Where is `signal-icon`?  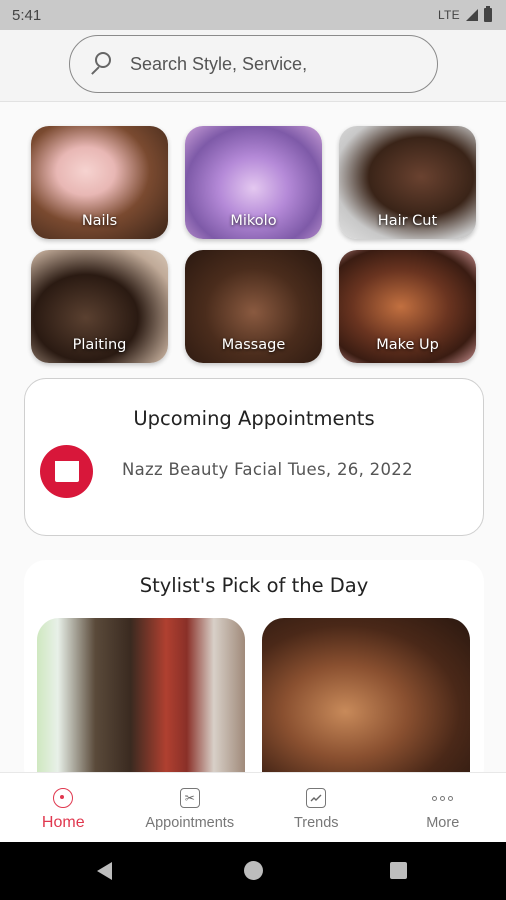
signal-icon is located at coordinates (472, 15).